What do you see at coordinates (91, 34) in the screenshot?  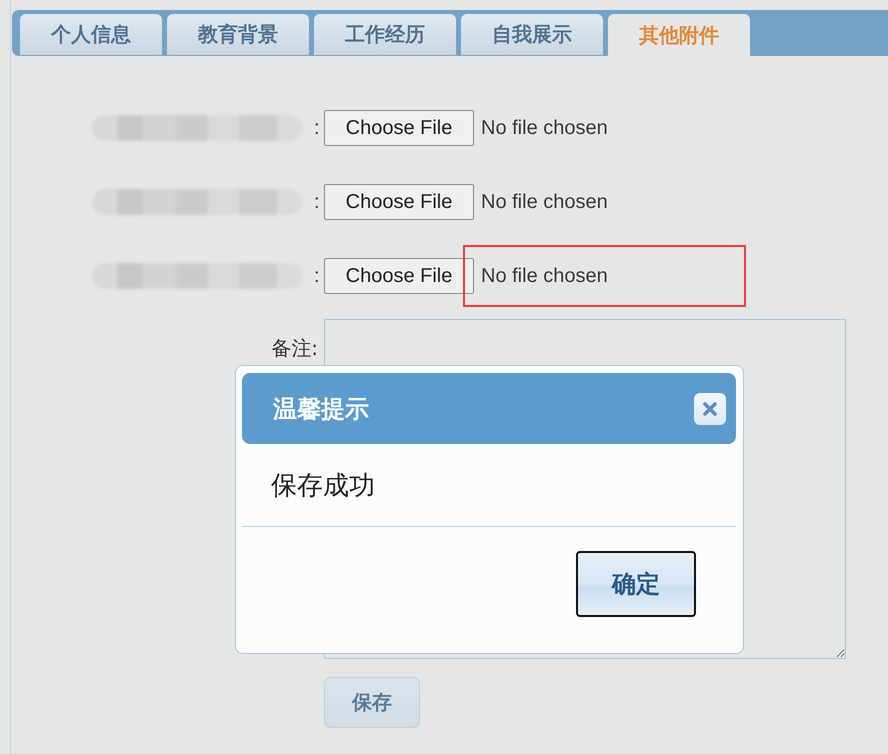 I see `tab: 个人信息` at bounding box center [91, 34].